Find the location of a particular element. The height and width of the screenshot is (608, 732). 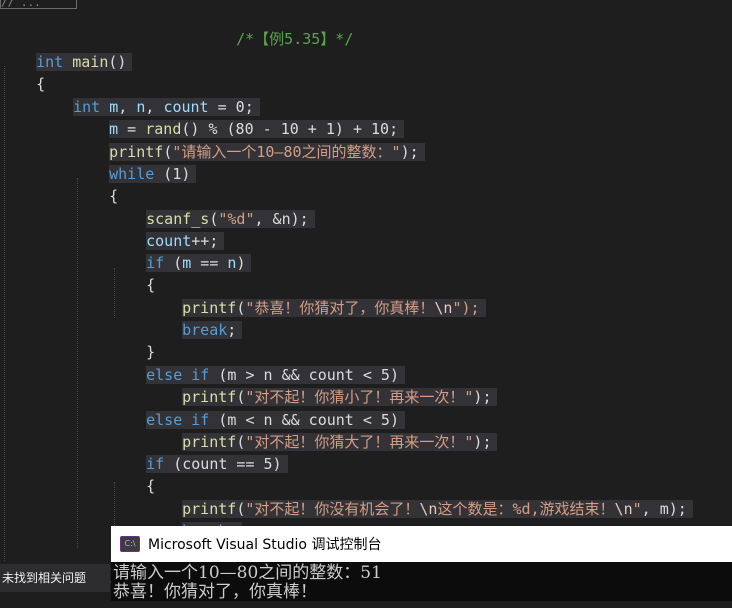

op: == is located at coordinates (209, 263).